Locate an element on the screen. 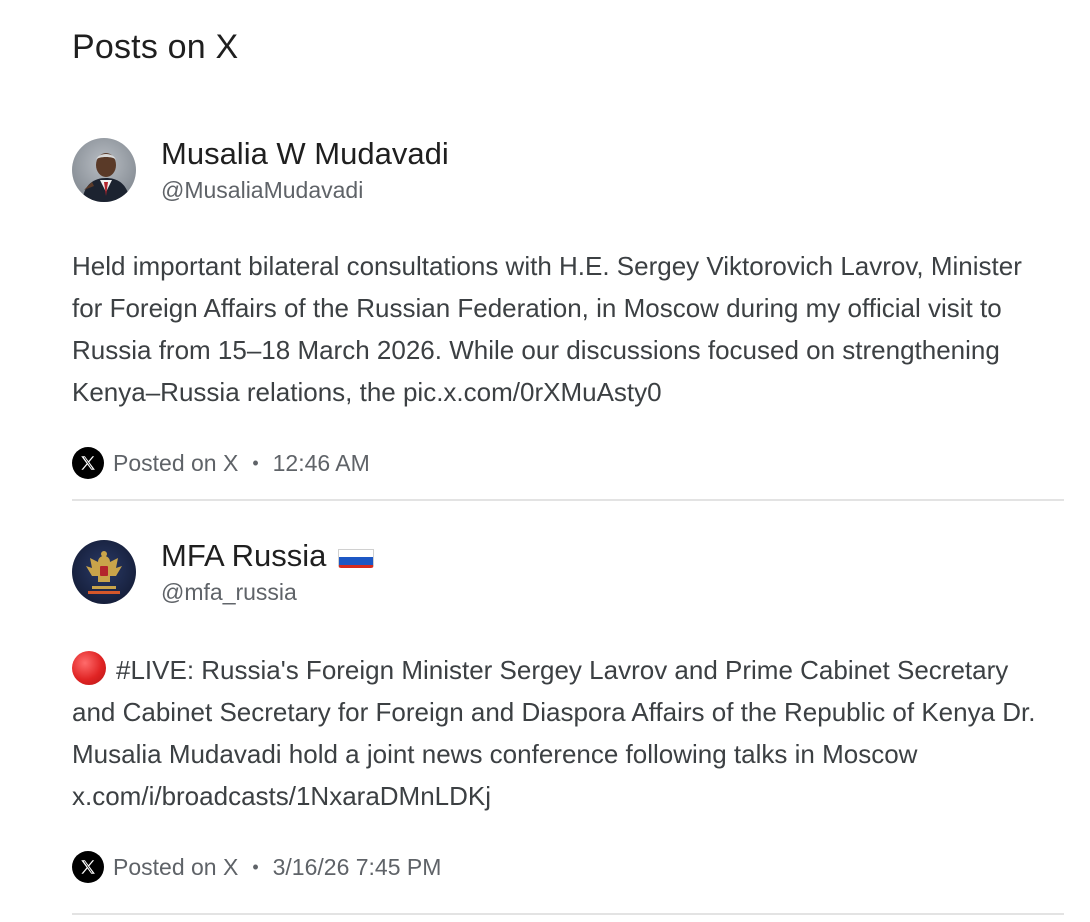 This screenshot has height=922, width=1090. author-name: Musalia W Mudavadi is located at coordinates (305, 154).